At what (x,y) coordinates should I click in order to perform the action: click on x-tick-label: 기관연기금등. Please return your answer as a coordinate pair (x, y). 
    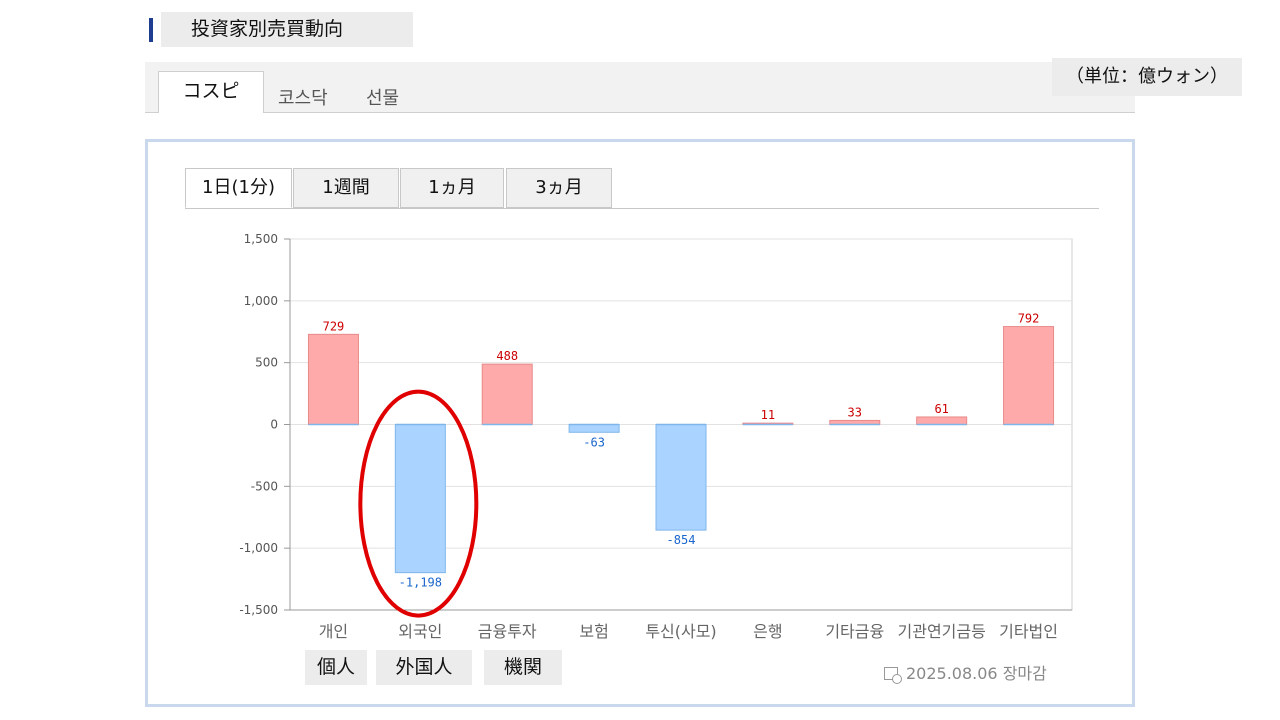
    Looking at the image, I should click on (942, 631).